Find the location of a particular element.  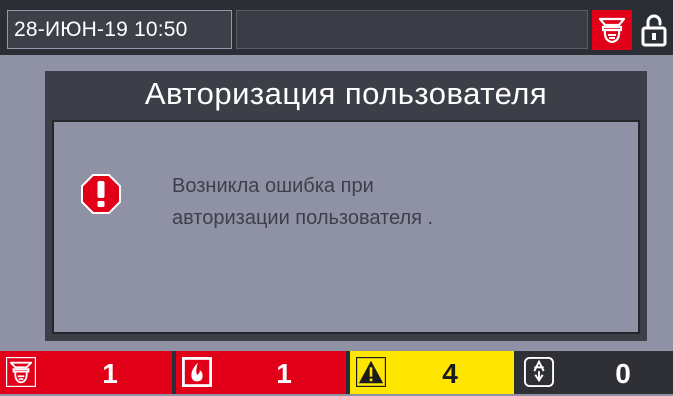

flame-icon is located at coordinates (197, 372).